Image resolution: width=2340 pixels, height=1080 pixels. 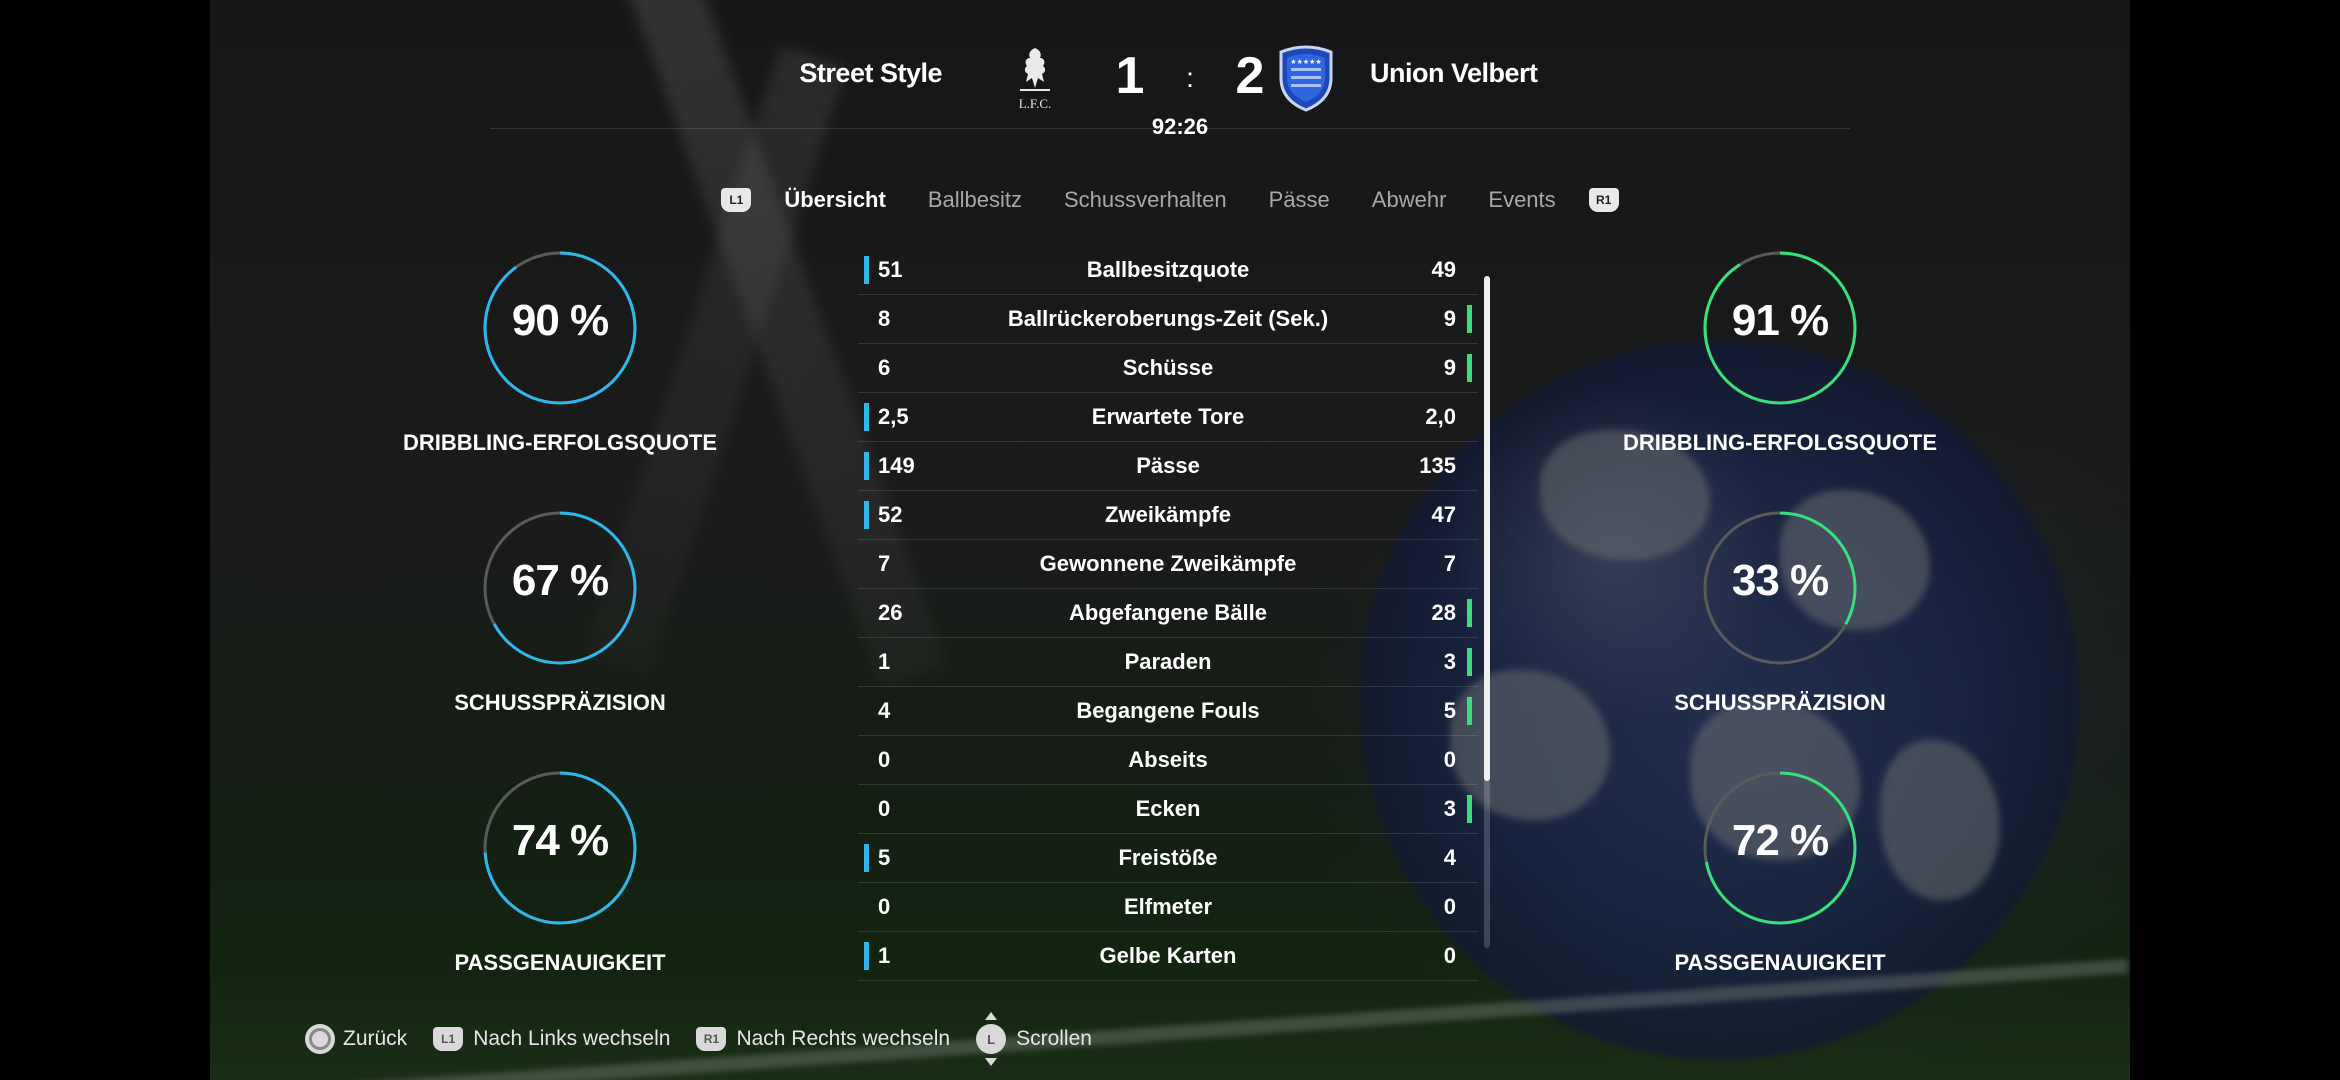 What do you see at coordinates (1054, 1038) in the screenshot?
I see `scroll-label: Scrollen` at bounding box center [1054, 1038].